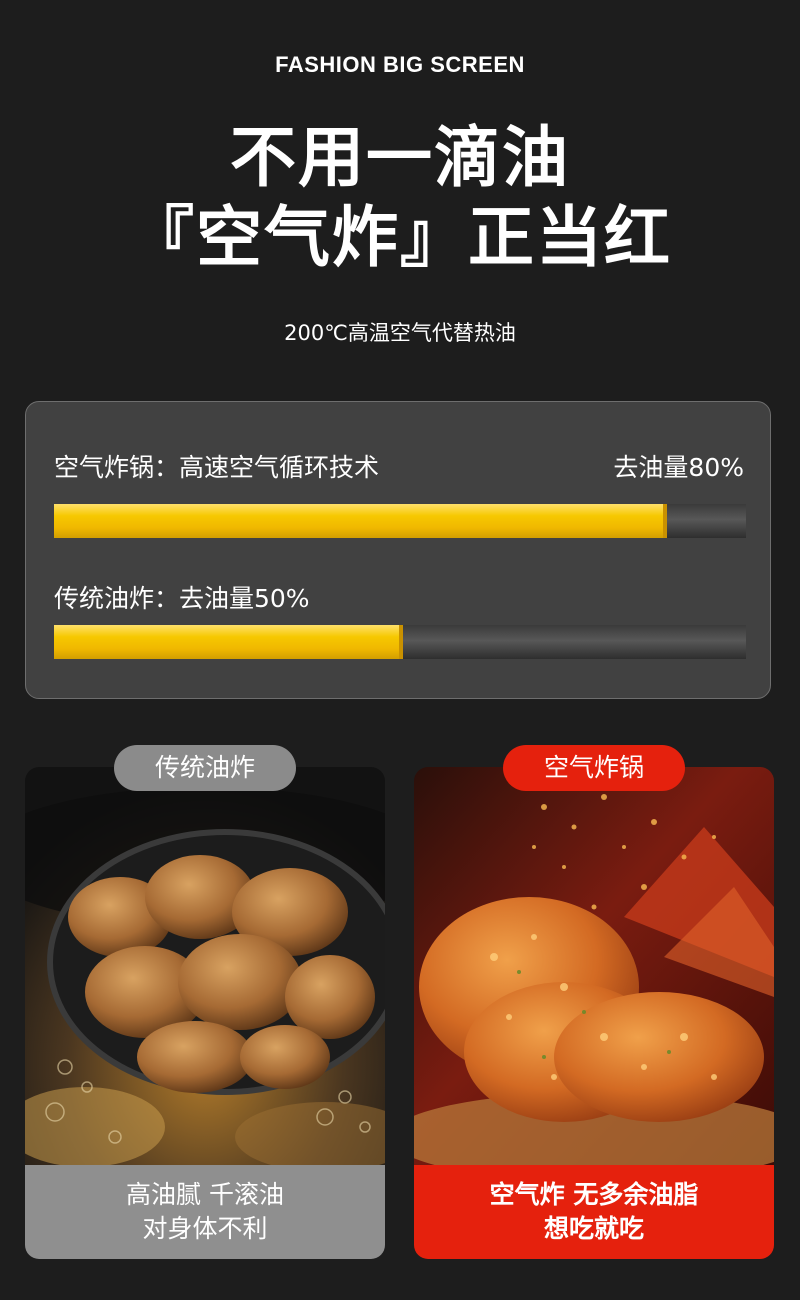  Describe the element at coordinates (400, 237) in the screenshot. I see `headline-line-2: 『空气炸』正当红` at that location.